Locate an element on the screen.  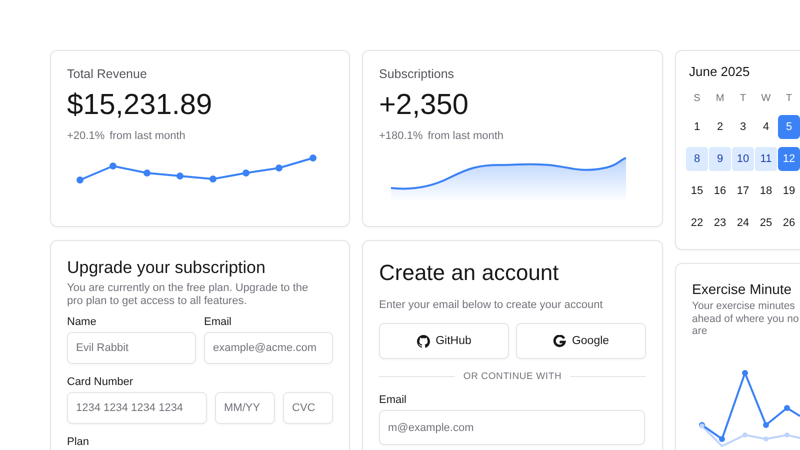
email-input: m@example.com is located at coordinates (512, 428).